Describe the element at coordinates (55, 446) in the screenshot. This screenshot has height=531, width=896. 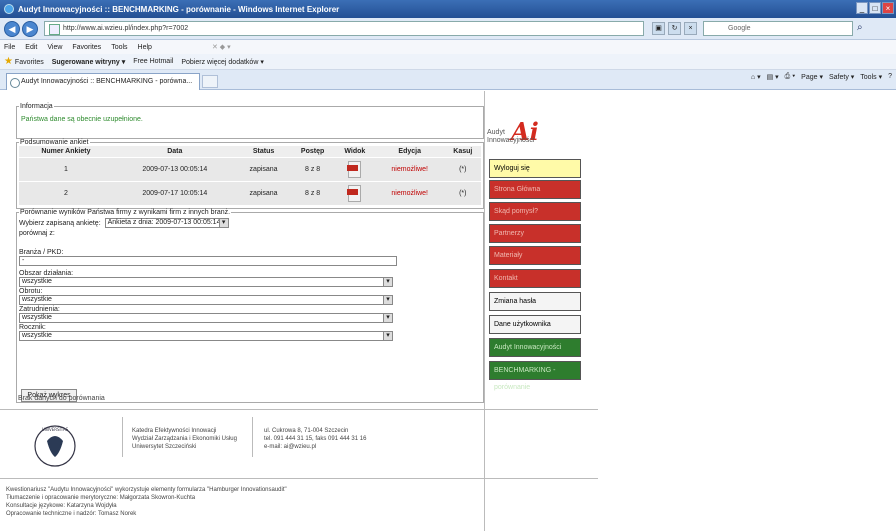
I see `university-seal-icon: UNIVERSITAS` at that location.